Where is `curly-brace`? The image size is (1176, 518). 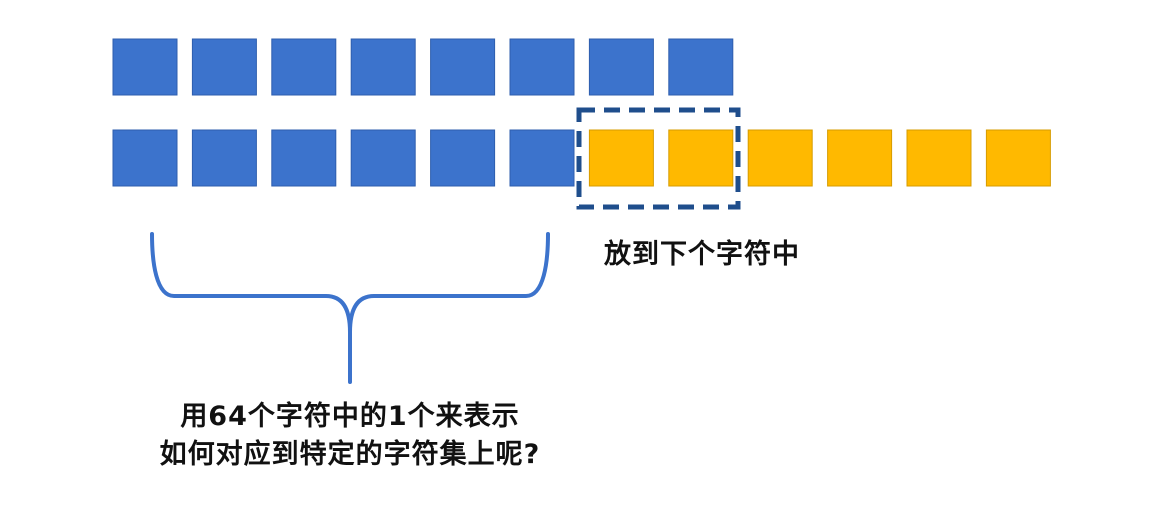
curly-brace is located at coordinates (350, 308).